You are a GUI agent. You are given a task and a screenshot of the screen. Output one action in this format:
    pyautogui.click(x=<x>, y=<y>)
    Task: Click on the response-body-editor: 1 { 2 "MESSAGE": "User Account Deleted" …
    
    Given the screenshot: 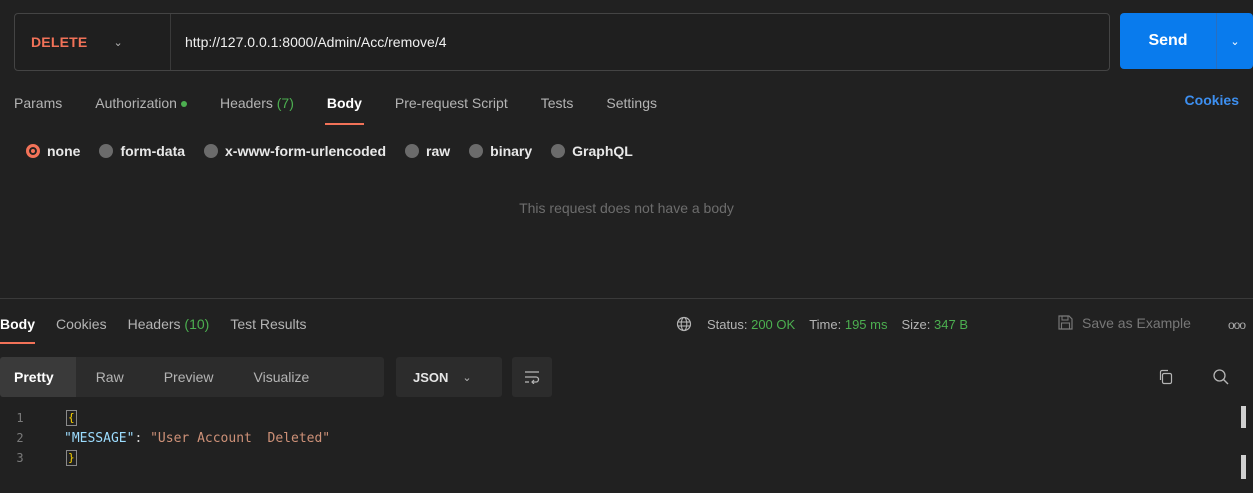 What is the action you would take?
    pyautogui.click(x=626, y=438)
    